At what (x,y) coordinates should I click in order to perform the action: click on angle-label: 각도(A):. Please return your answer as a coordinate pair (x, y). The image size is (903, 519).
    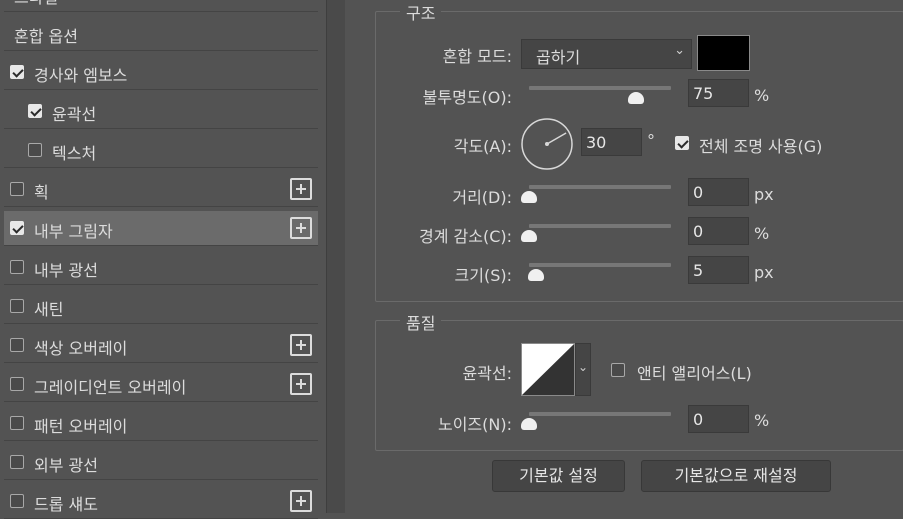
    Looking at the image, I should click on (482, 146).